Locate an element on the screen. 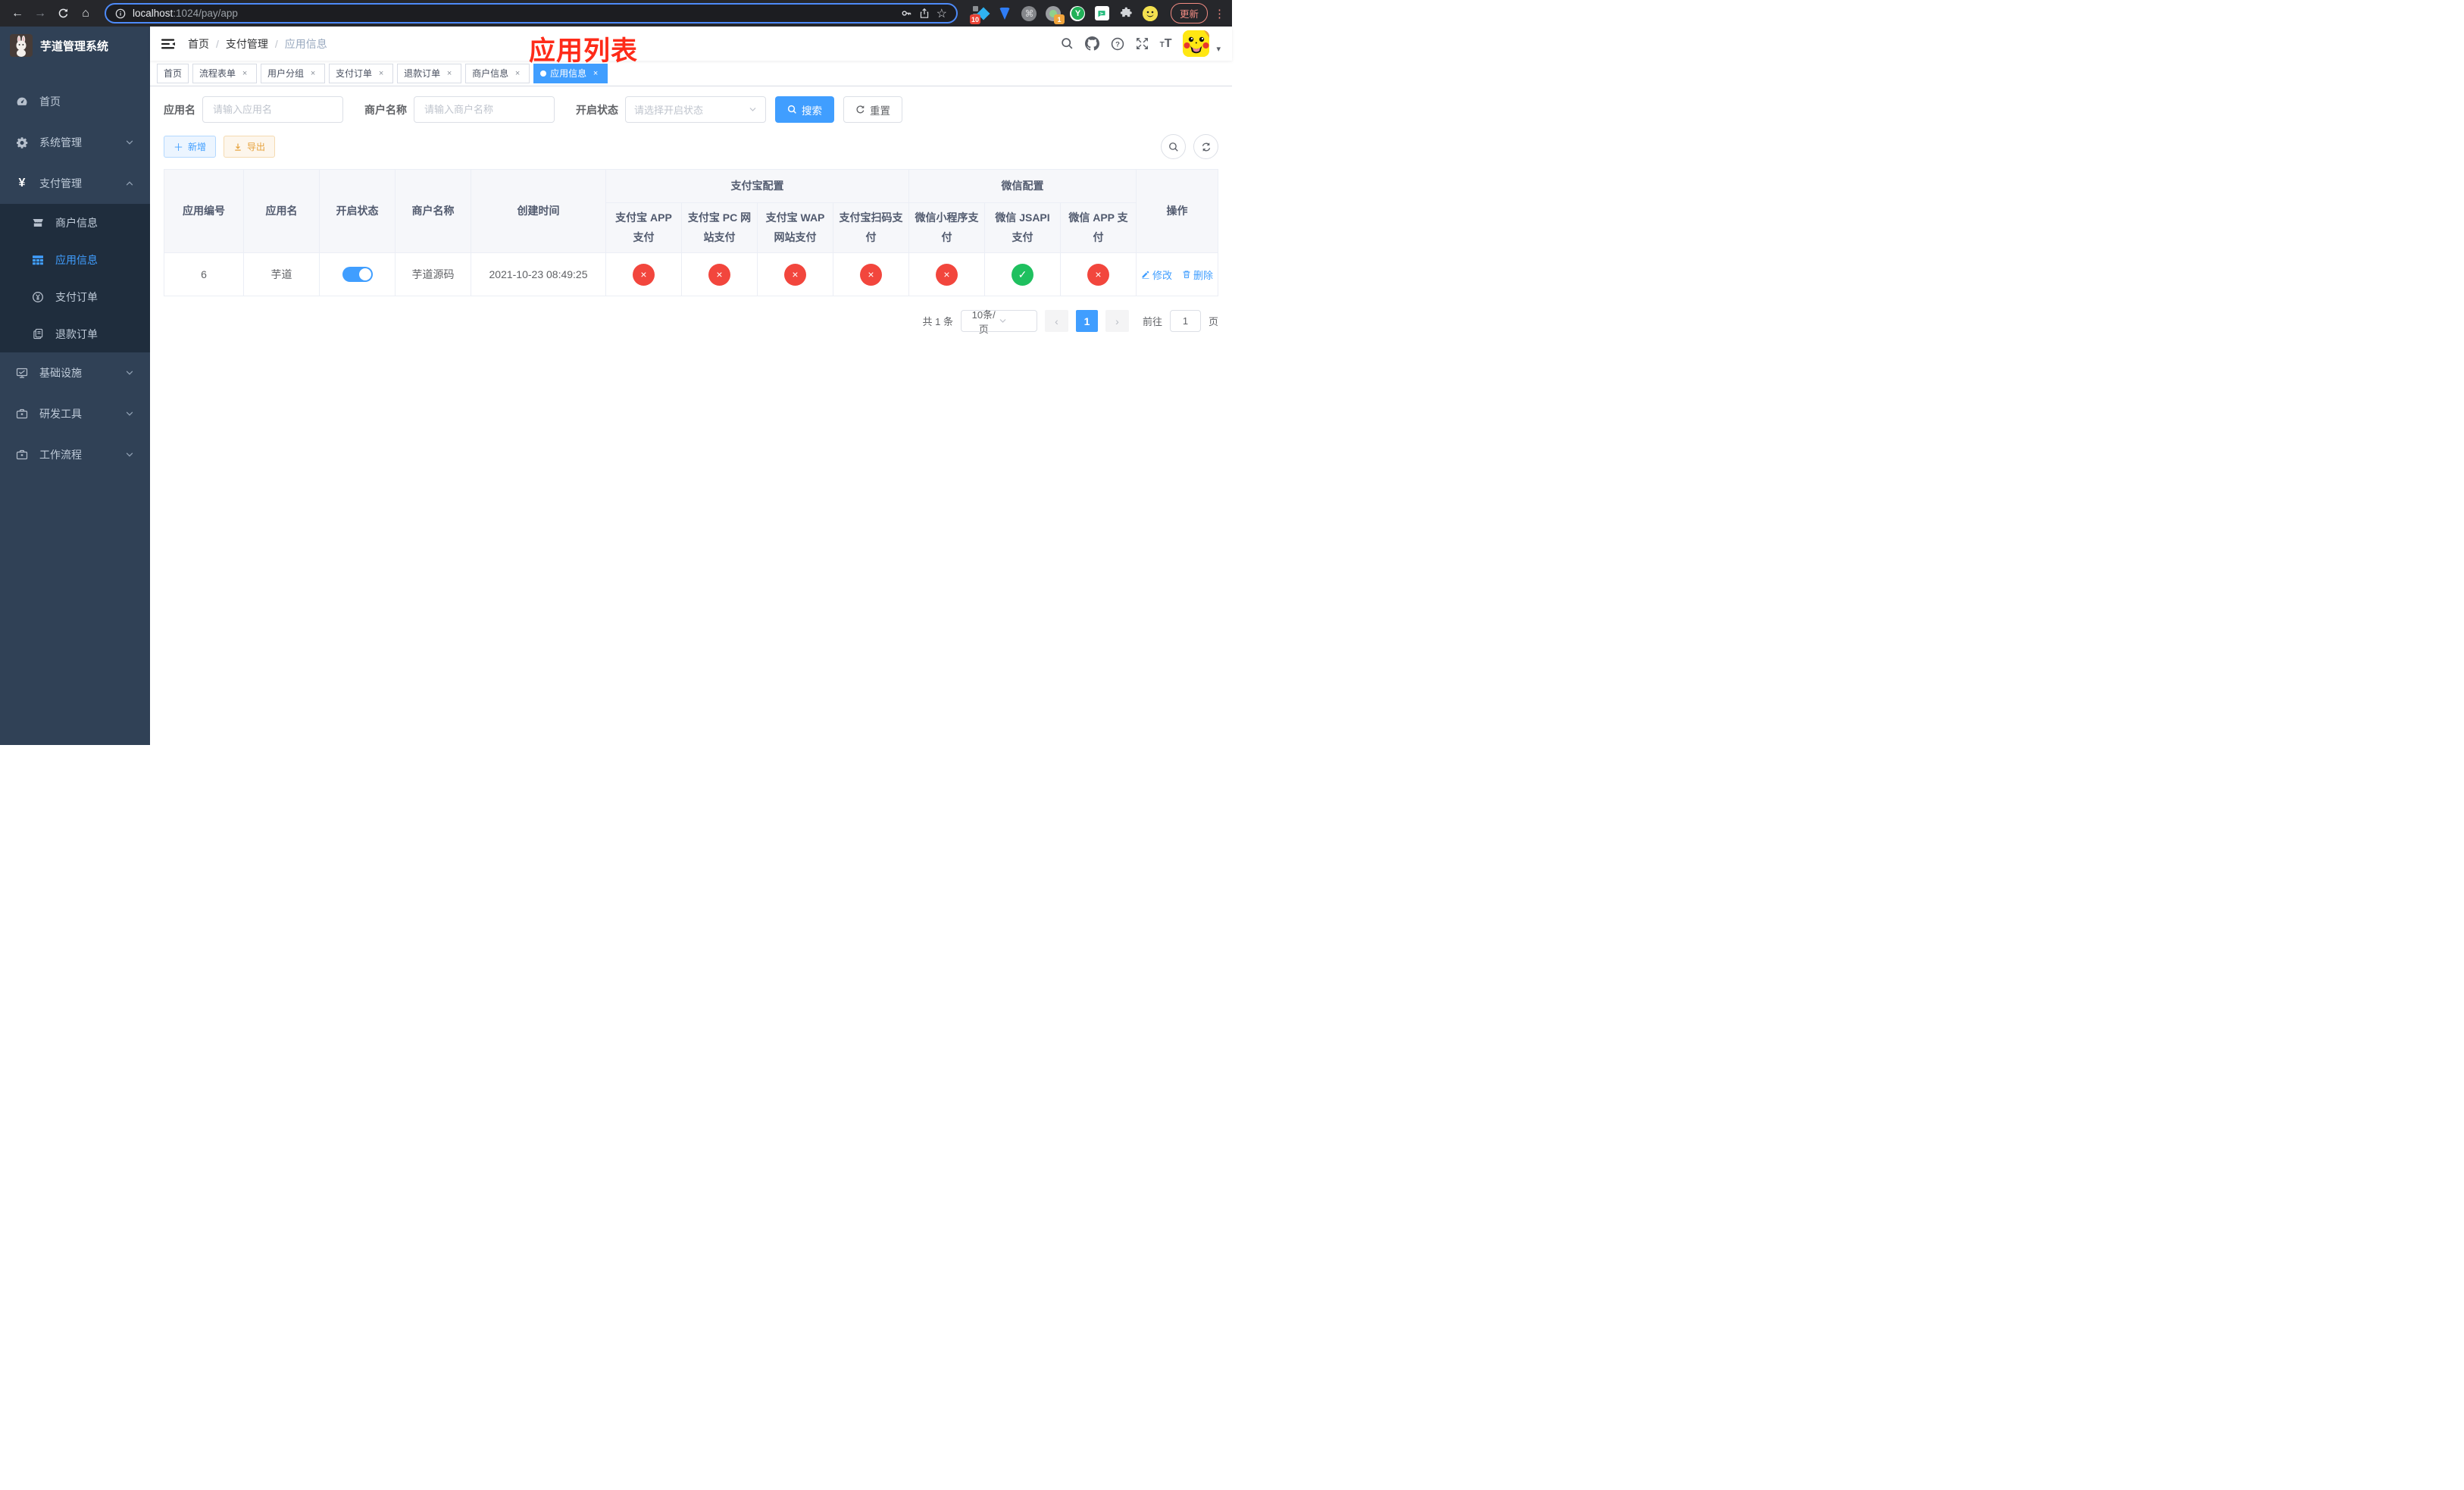 This screenshot has width=2464, height=1490. sidebar-item-dev-tools: 研发工具 is located at coordinates (75, 414).